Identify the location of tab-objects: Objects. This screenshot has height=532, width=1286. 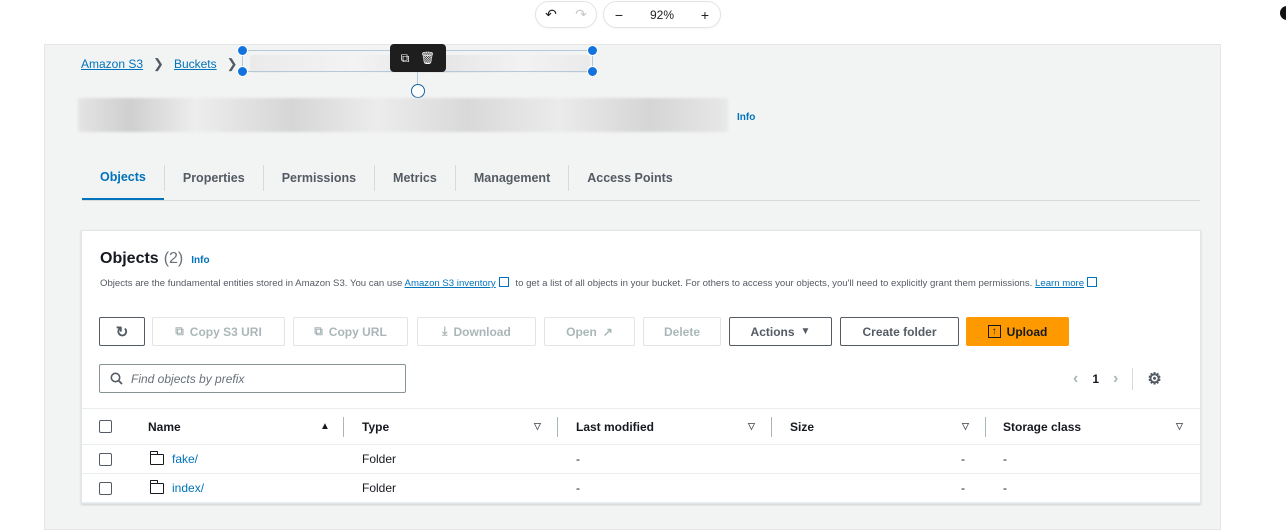
(123, 178).